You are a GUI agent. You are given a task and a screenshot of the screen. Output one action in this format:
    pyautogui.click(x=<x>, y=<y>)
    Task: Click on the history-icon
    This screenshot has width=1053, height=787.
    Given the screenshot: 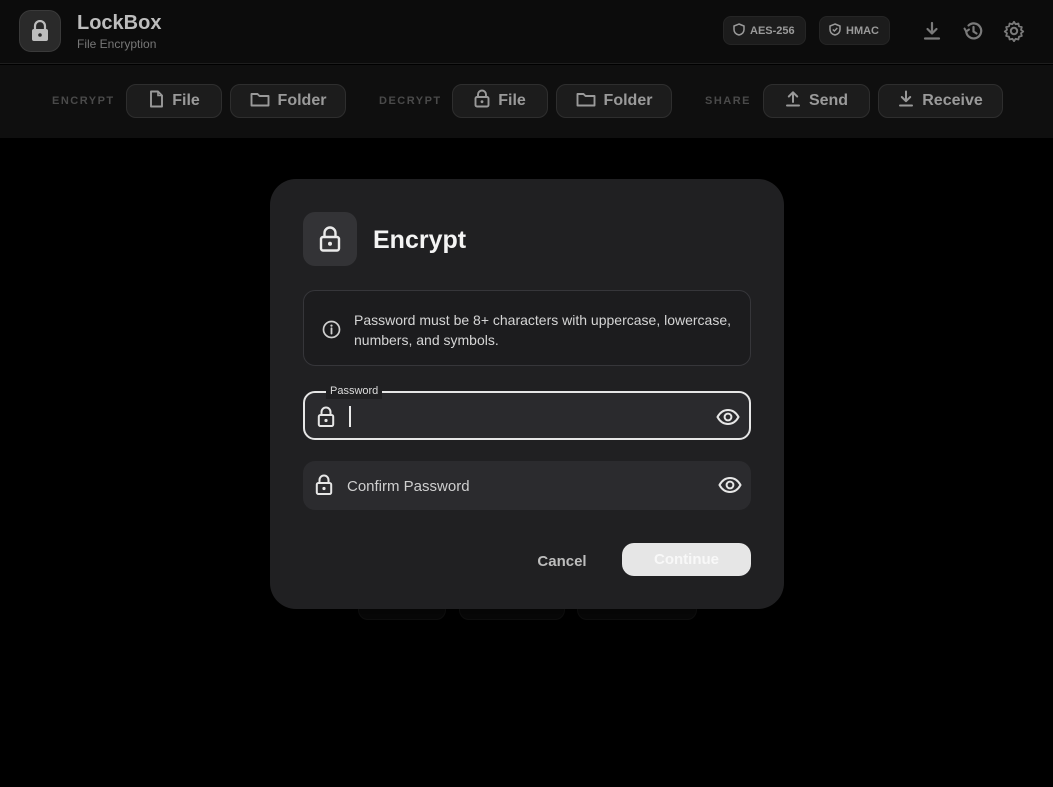 What is the action you would take?
    pyautogui.click(x=973, y=31)
    